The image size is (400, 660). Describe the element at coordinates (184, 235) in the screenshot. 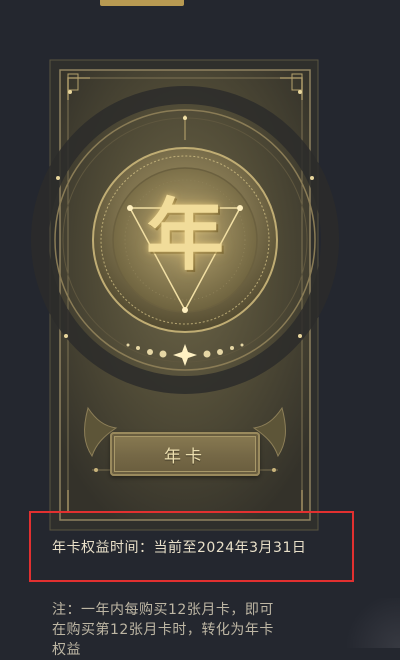

I see `year-emblem-glyph: 年` at that location.